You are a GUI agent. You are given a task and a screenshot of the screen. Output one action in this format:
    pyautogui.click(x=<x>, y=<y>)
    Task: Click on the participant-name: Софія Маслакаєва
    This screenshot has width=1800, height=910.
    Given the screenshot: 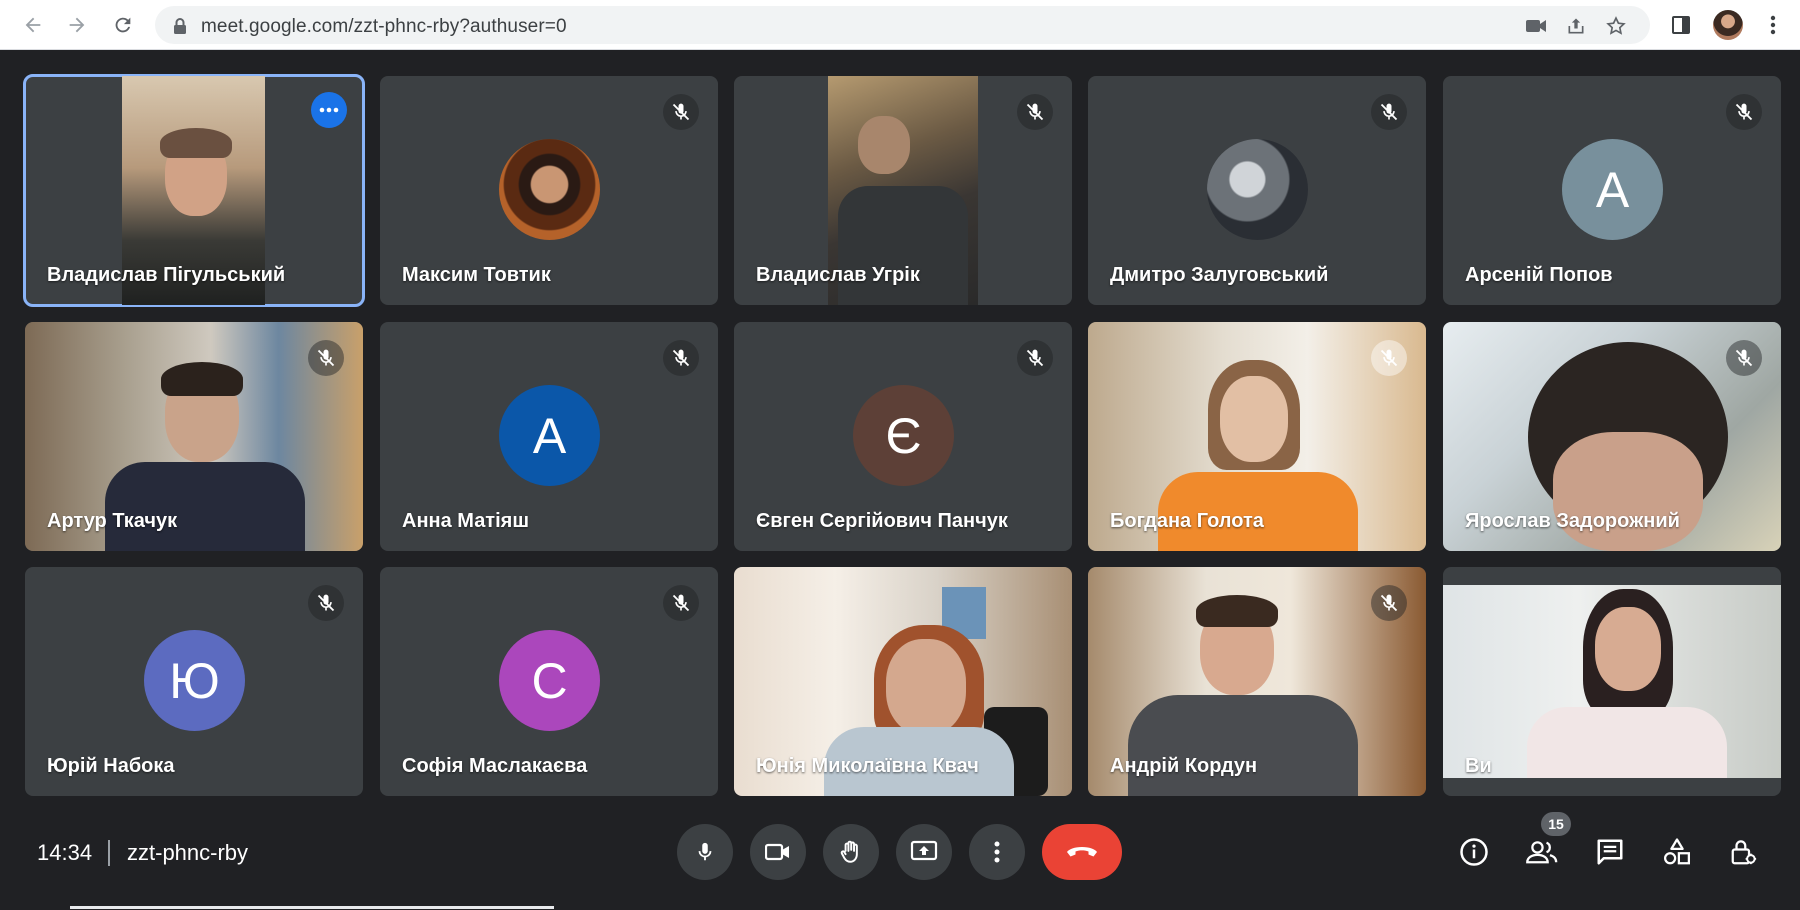 What is the action you would take?
    pyautogui.click(x=495, y=766)
    